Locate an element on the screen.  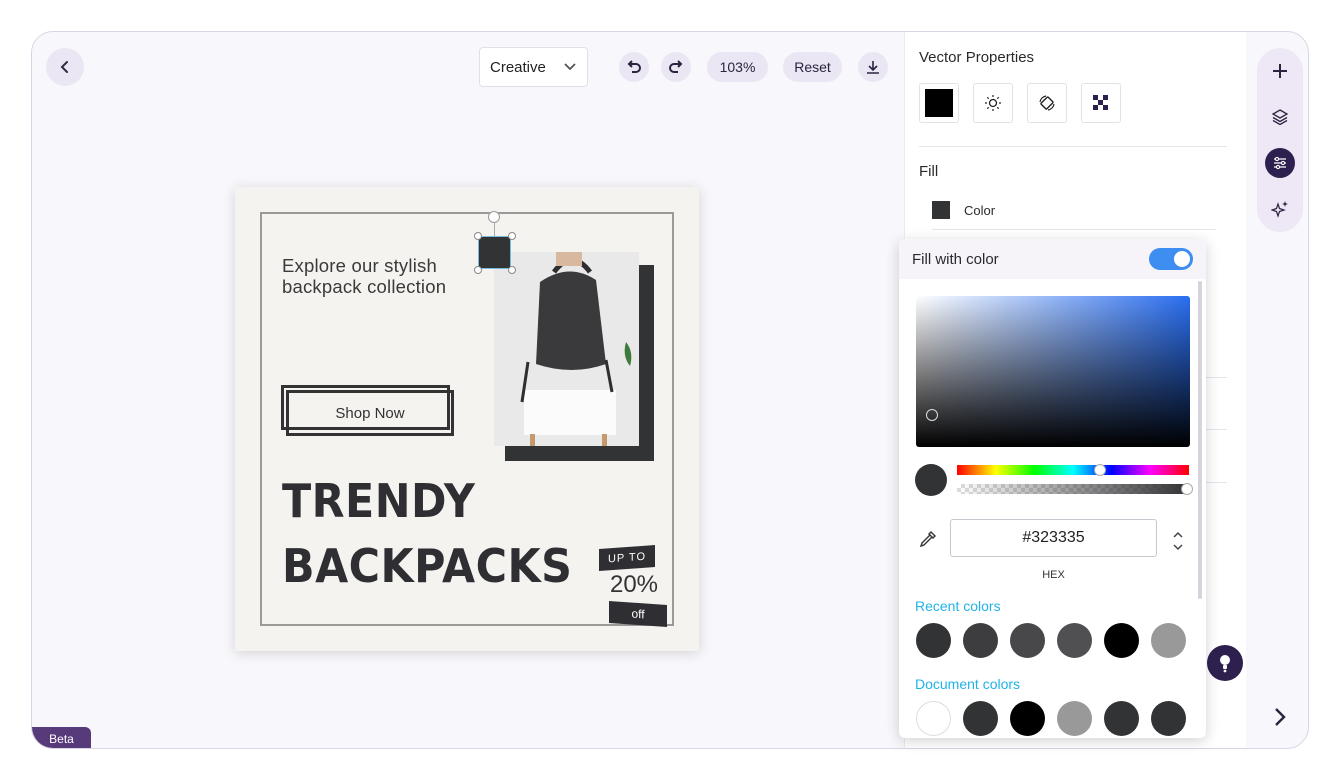
download-icon is located at coordinates (873, 67).